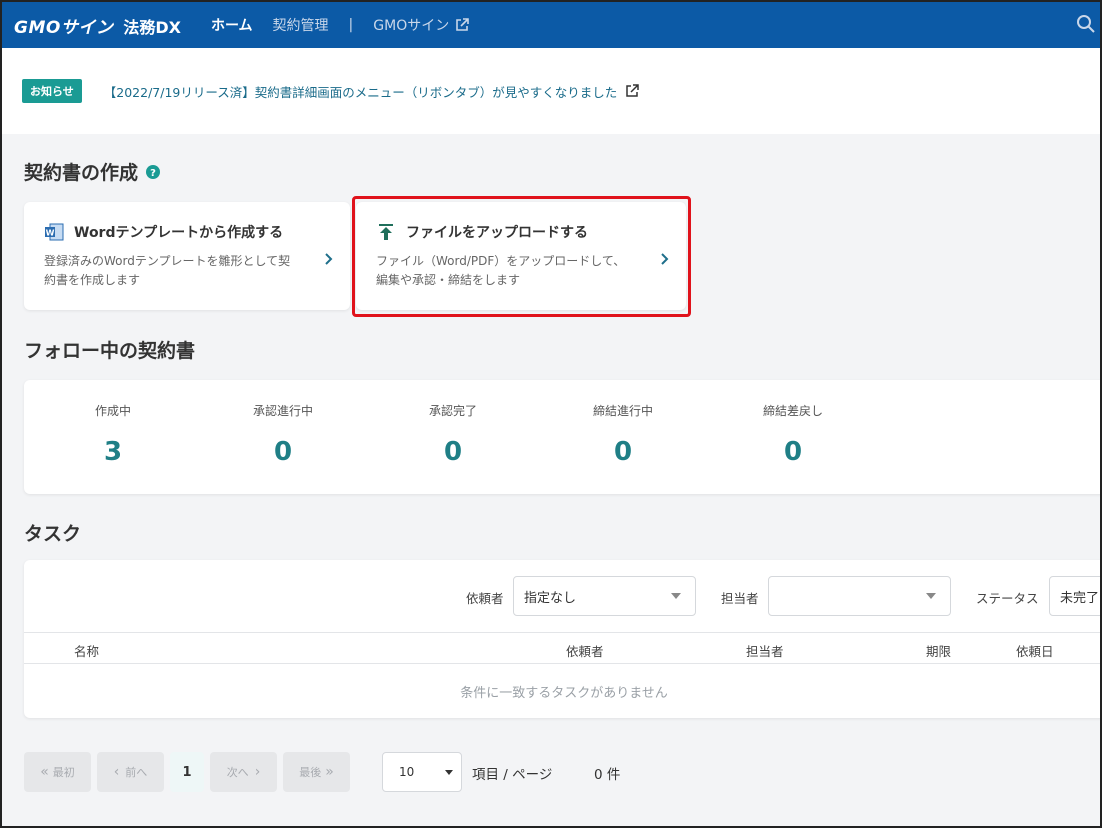 The image size is (1102, 828). I want to click on word-template-card-desc: 登録済みのWordテンプレートを雛形として契 約書を作成します, so click(187, 271).